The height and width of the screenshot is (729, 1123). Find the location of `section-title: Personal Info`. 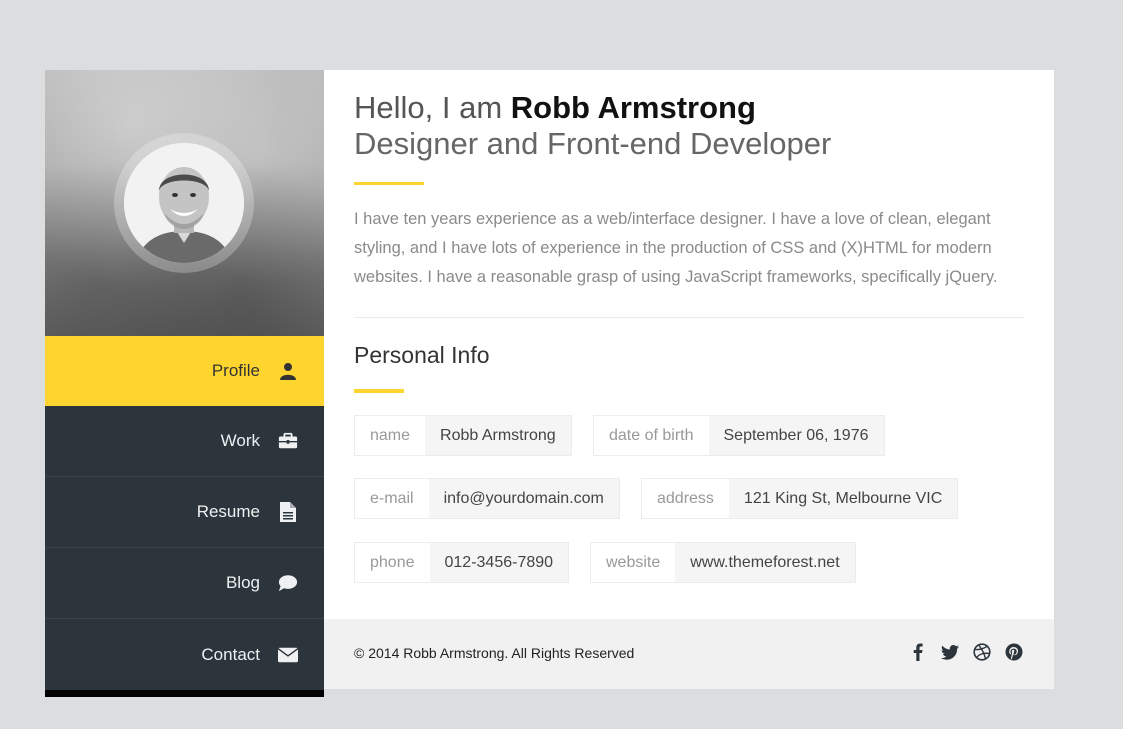

section-title: Personal Info is located at coordinates (422, 355).